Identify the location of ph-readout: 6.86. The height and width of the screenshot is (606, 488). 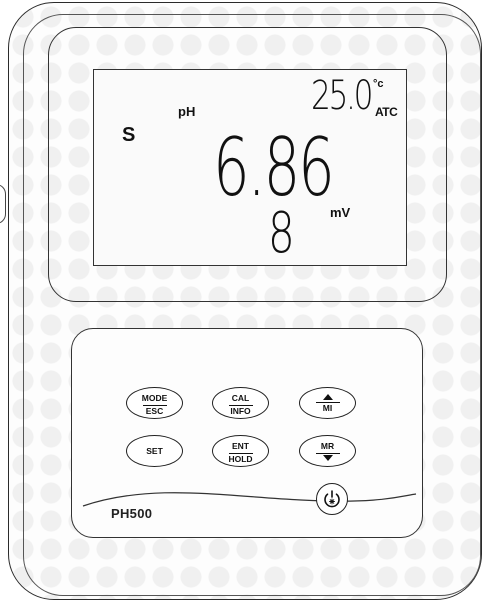
(274, 167).